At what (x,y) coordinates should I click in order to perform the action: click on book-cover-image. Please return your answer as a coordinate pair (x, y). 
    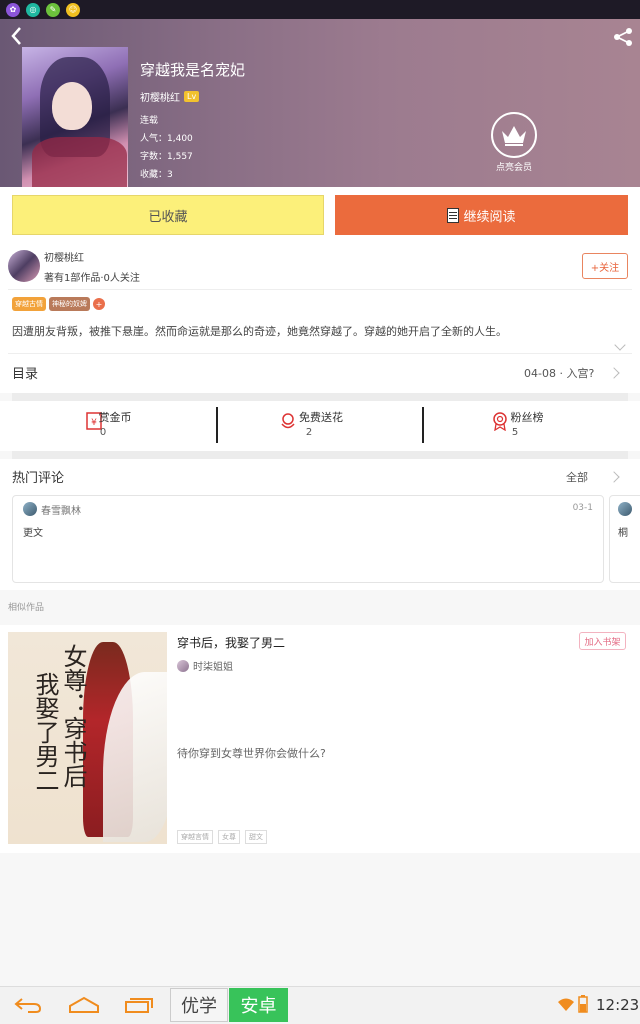
    Looking at the image, I should click on (75, 117).